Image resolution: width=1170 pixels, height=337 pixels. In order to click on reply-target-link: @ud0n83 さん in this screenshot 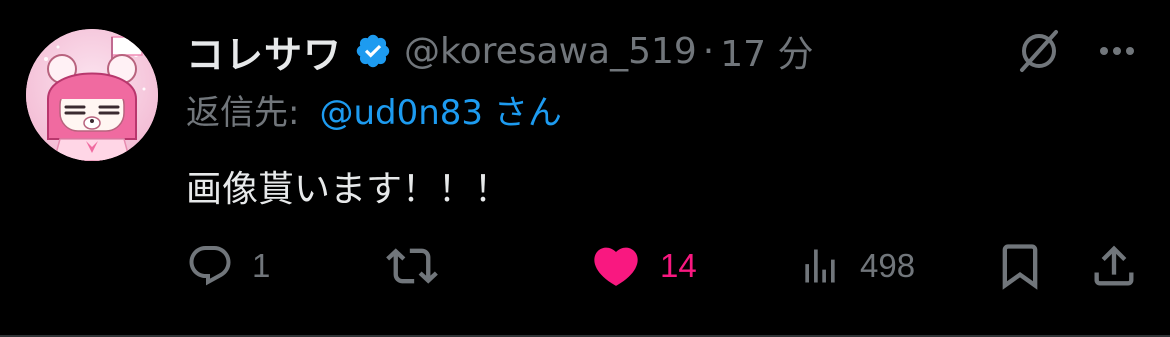, I will do `click(440, 109)`.